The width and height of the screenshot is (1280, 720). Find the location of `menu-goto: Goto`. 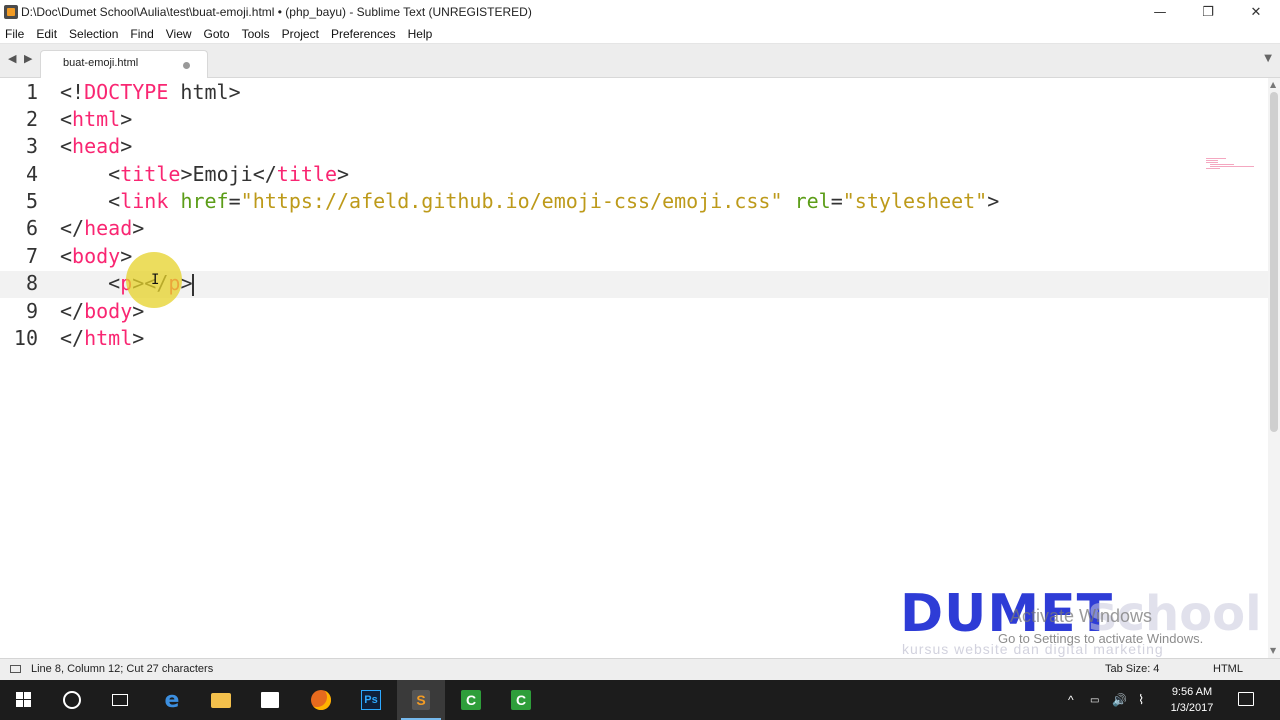

menu-goto: Goto is located at coordinates (217, 34).